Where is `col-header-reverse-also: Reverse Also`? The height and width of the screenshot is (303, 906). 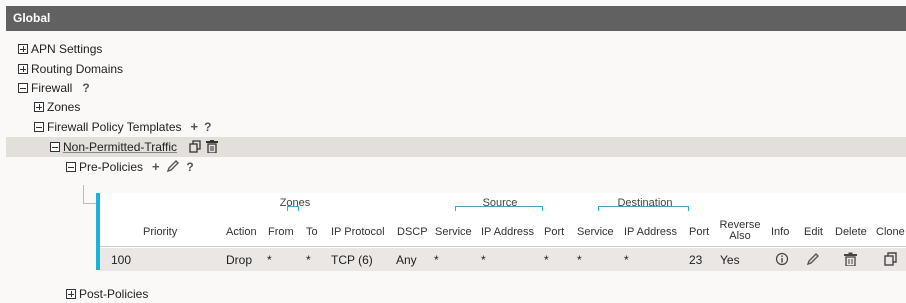
col-header-reverse-also: Reverse Also is located at coordinates (740, 231).